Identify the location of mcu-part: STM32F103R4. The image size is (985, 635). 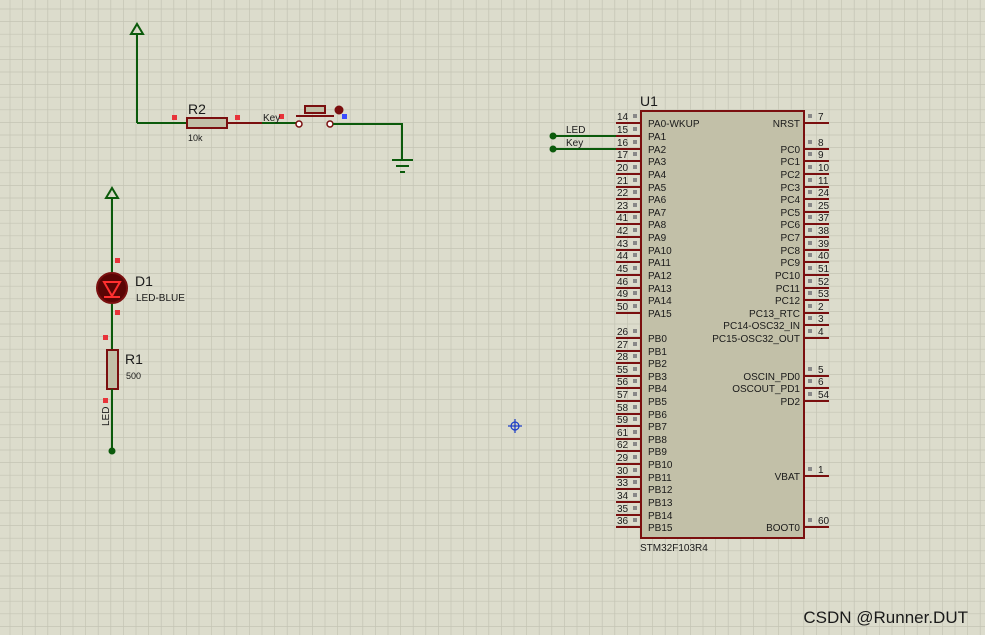
(674, 548).